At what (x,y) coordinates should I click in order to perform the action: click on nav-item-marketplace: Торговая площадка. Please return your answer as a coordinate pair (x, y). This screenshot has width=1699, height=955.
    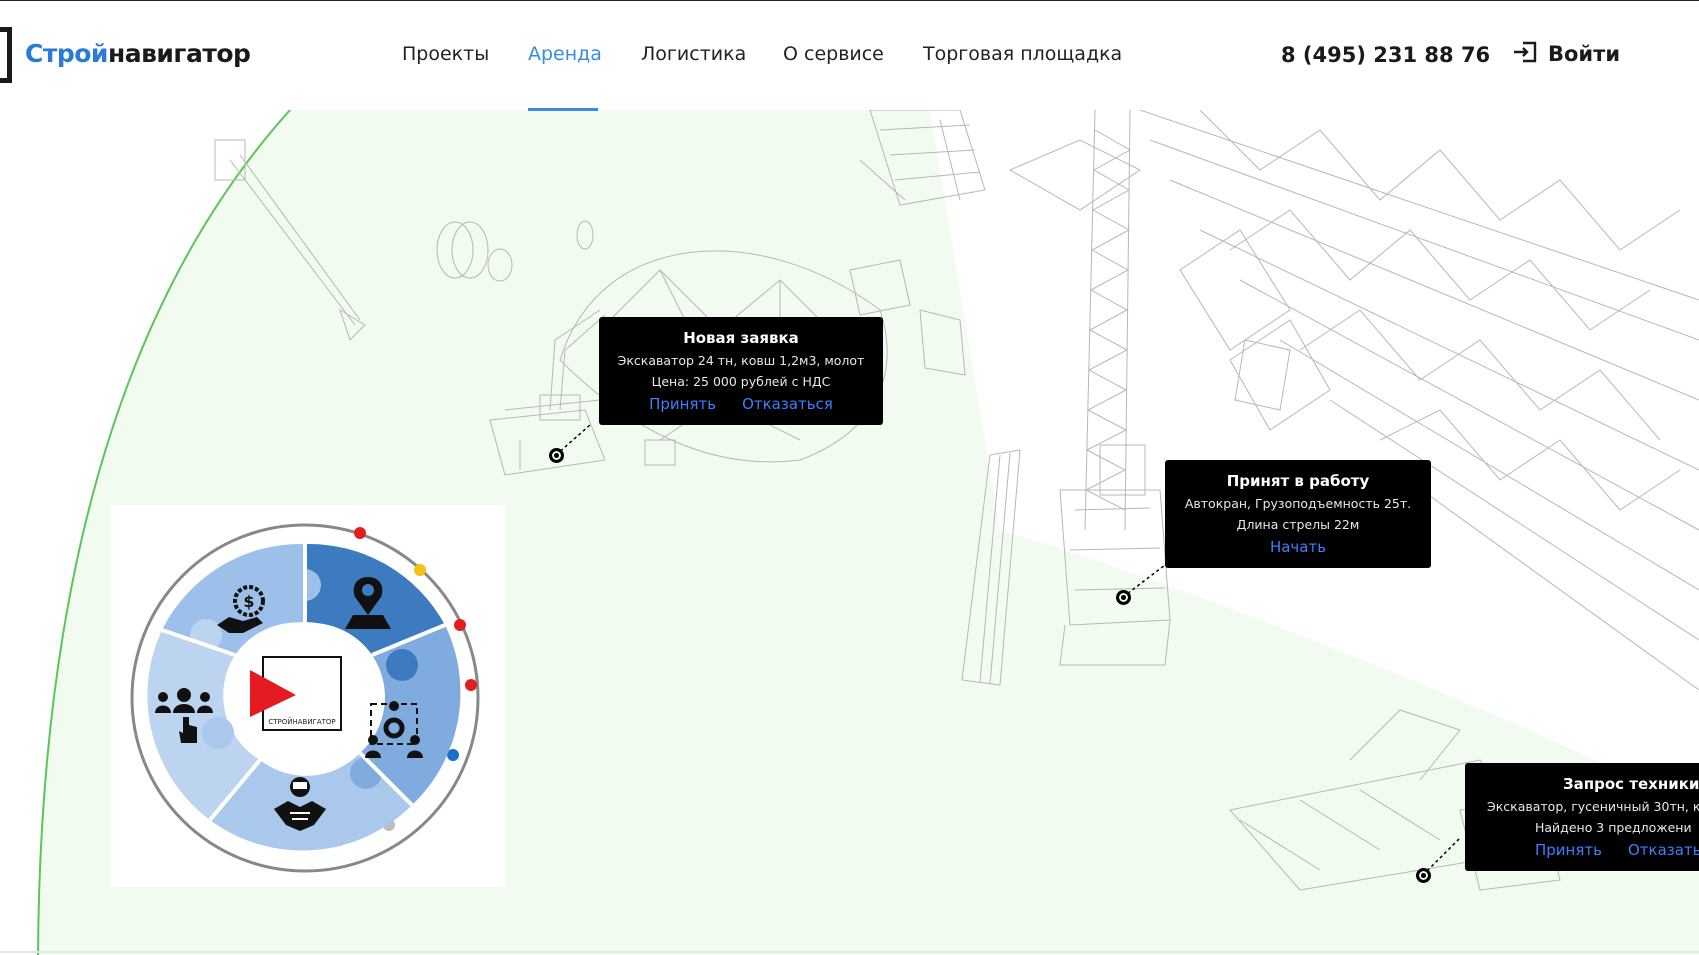
    Looking at the image, I should click on (1022, 54).